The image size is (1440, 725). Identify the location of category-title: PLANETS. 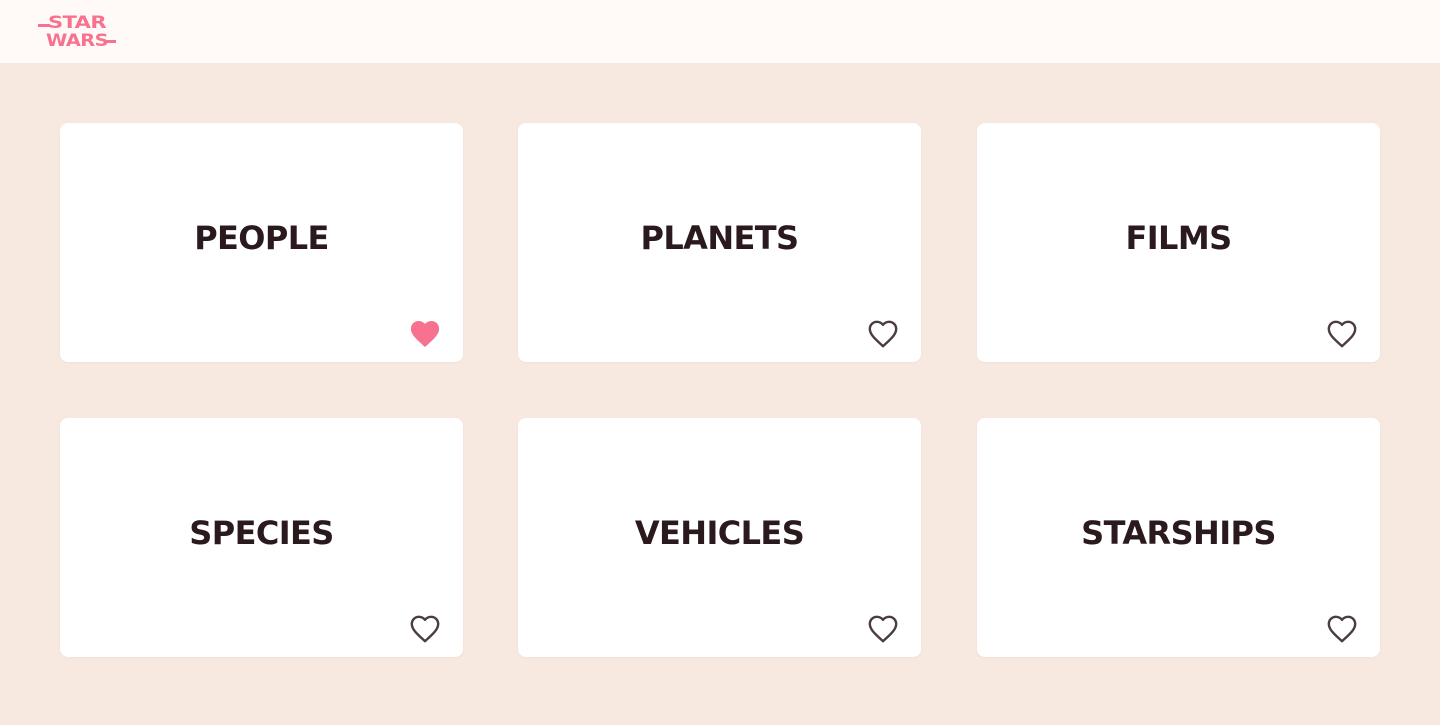
(720, 238).